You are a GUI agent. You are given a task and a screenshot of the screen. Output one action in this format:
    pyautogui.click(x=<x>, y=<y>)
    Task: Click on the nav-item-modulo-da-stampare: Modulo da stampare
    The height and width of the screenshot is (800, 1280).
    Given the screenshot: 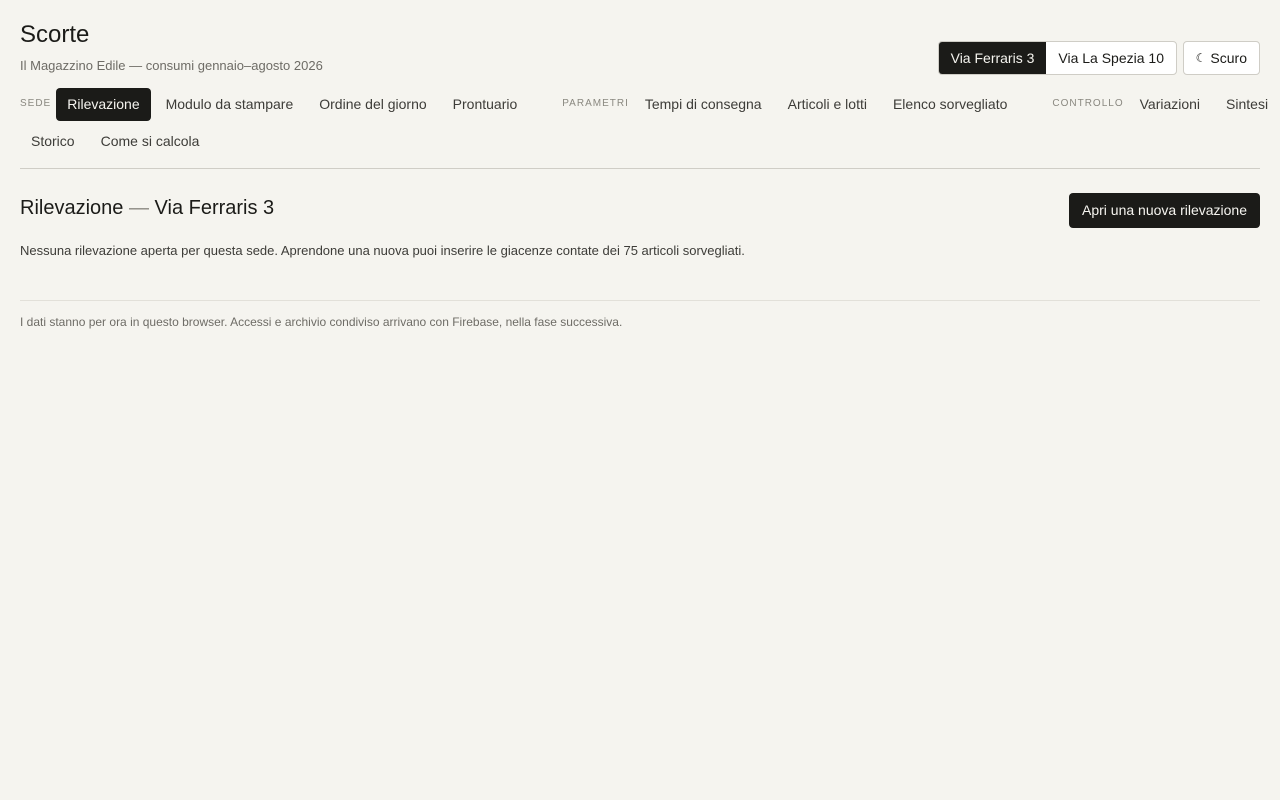 What is the action you would take?
    pyautogui.click(x=230, y=104)
    